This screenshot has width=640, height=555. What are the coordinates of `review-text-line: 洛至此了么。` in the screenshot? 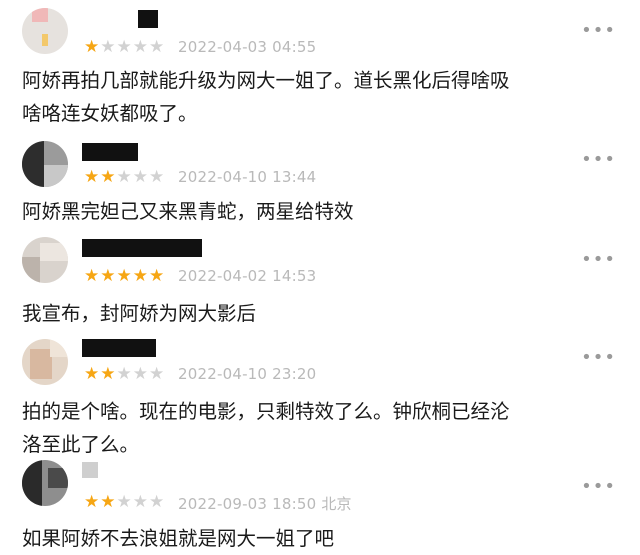 It's located at (81, 444).